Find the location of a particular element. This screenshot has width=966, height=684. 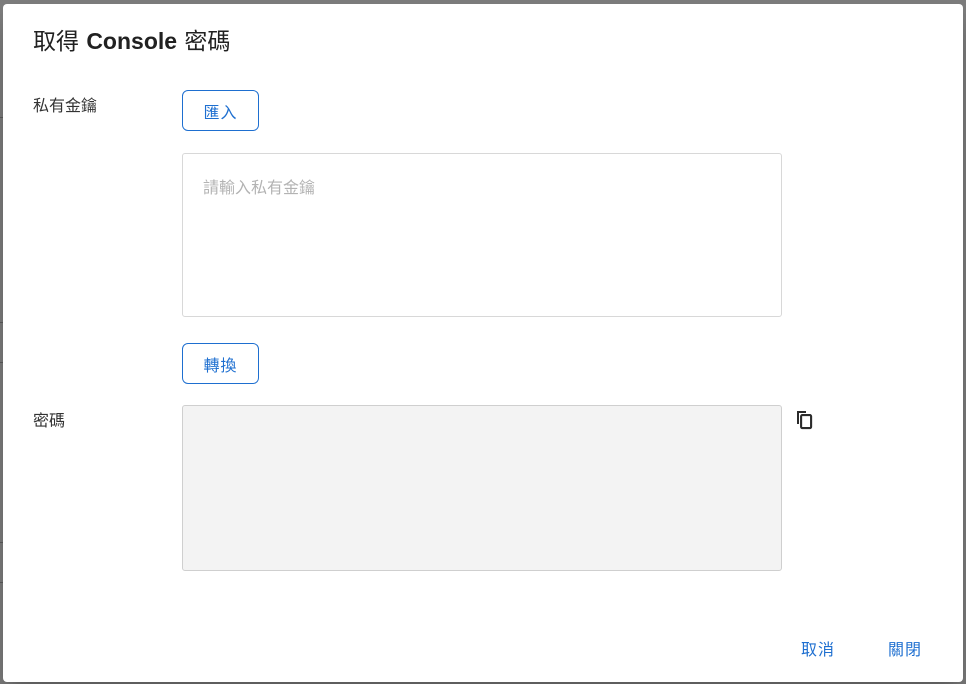

private-key-input is located at coordinates (482, 235).